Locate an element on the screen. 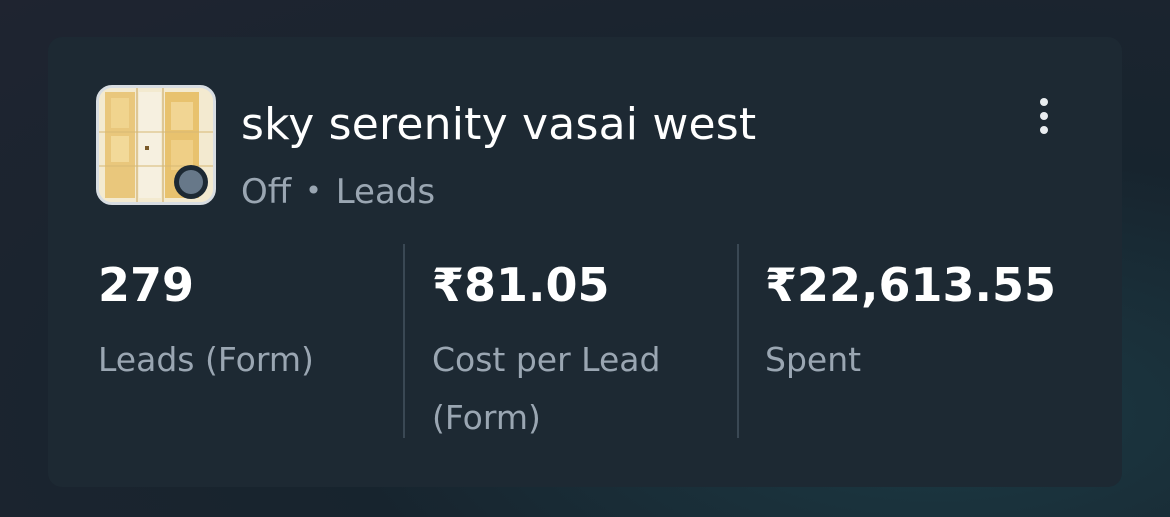  metric-label: Spent is located at coordinates (910, 360).